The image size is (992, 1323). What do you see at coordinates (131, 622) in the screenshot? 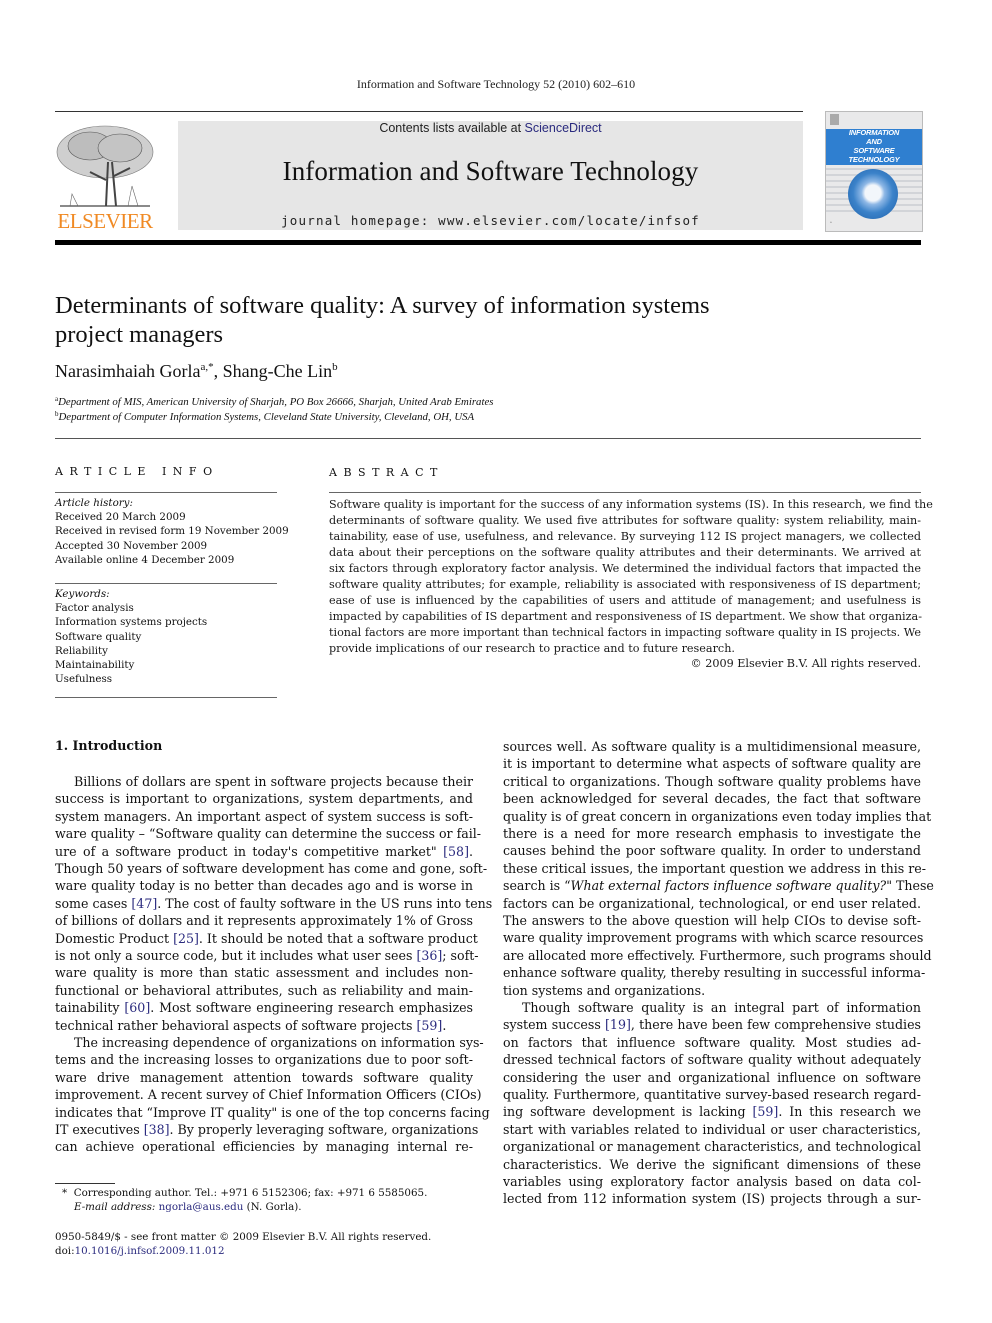
I see `keyword: Information systems projects` at bounding box center [131, 622].